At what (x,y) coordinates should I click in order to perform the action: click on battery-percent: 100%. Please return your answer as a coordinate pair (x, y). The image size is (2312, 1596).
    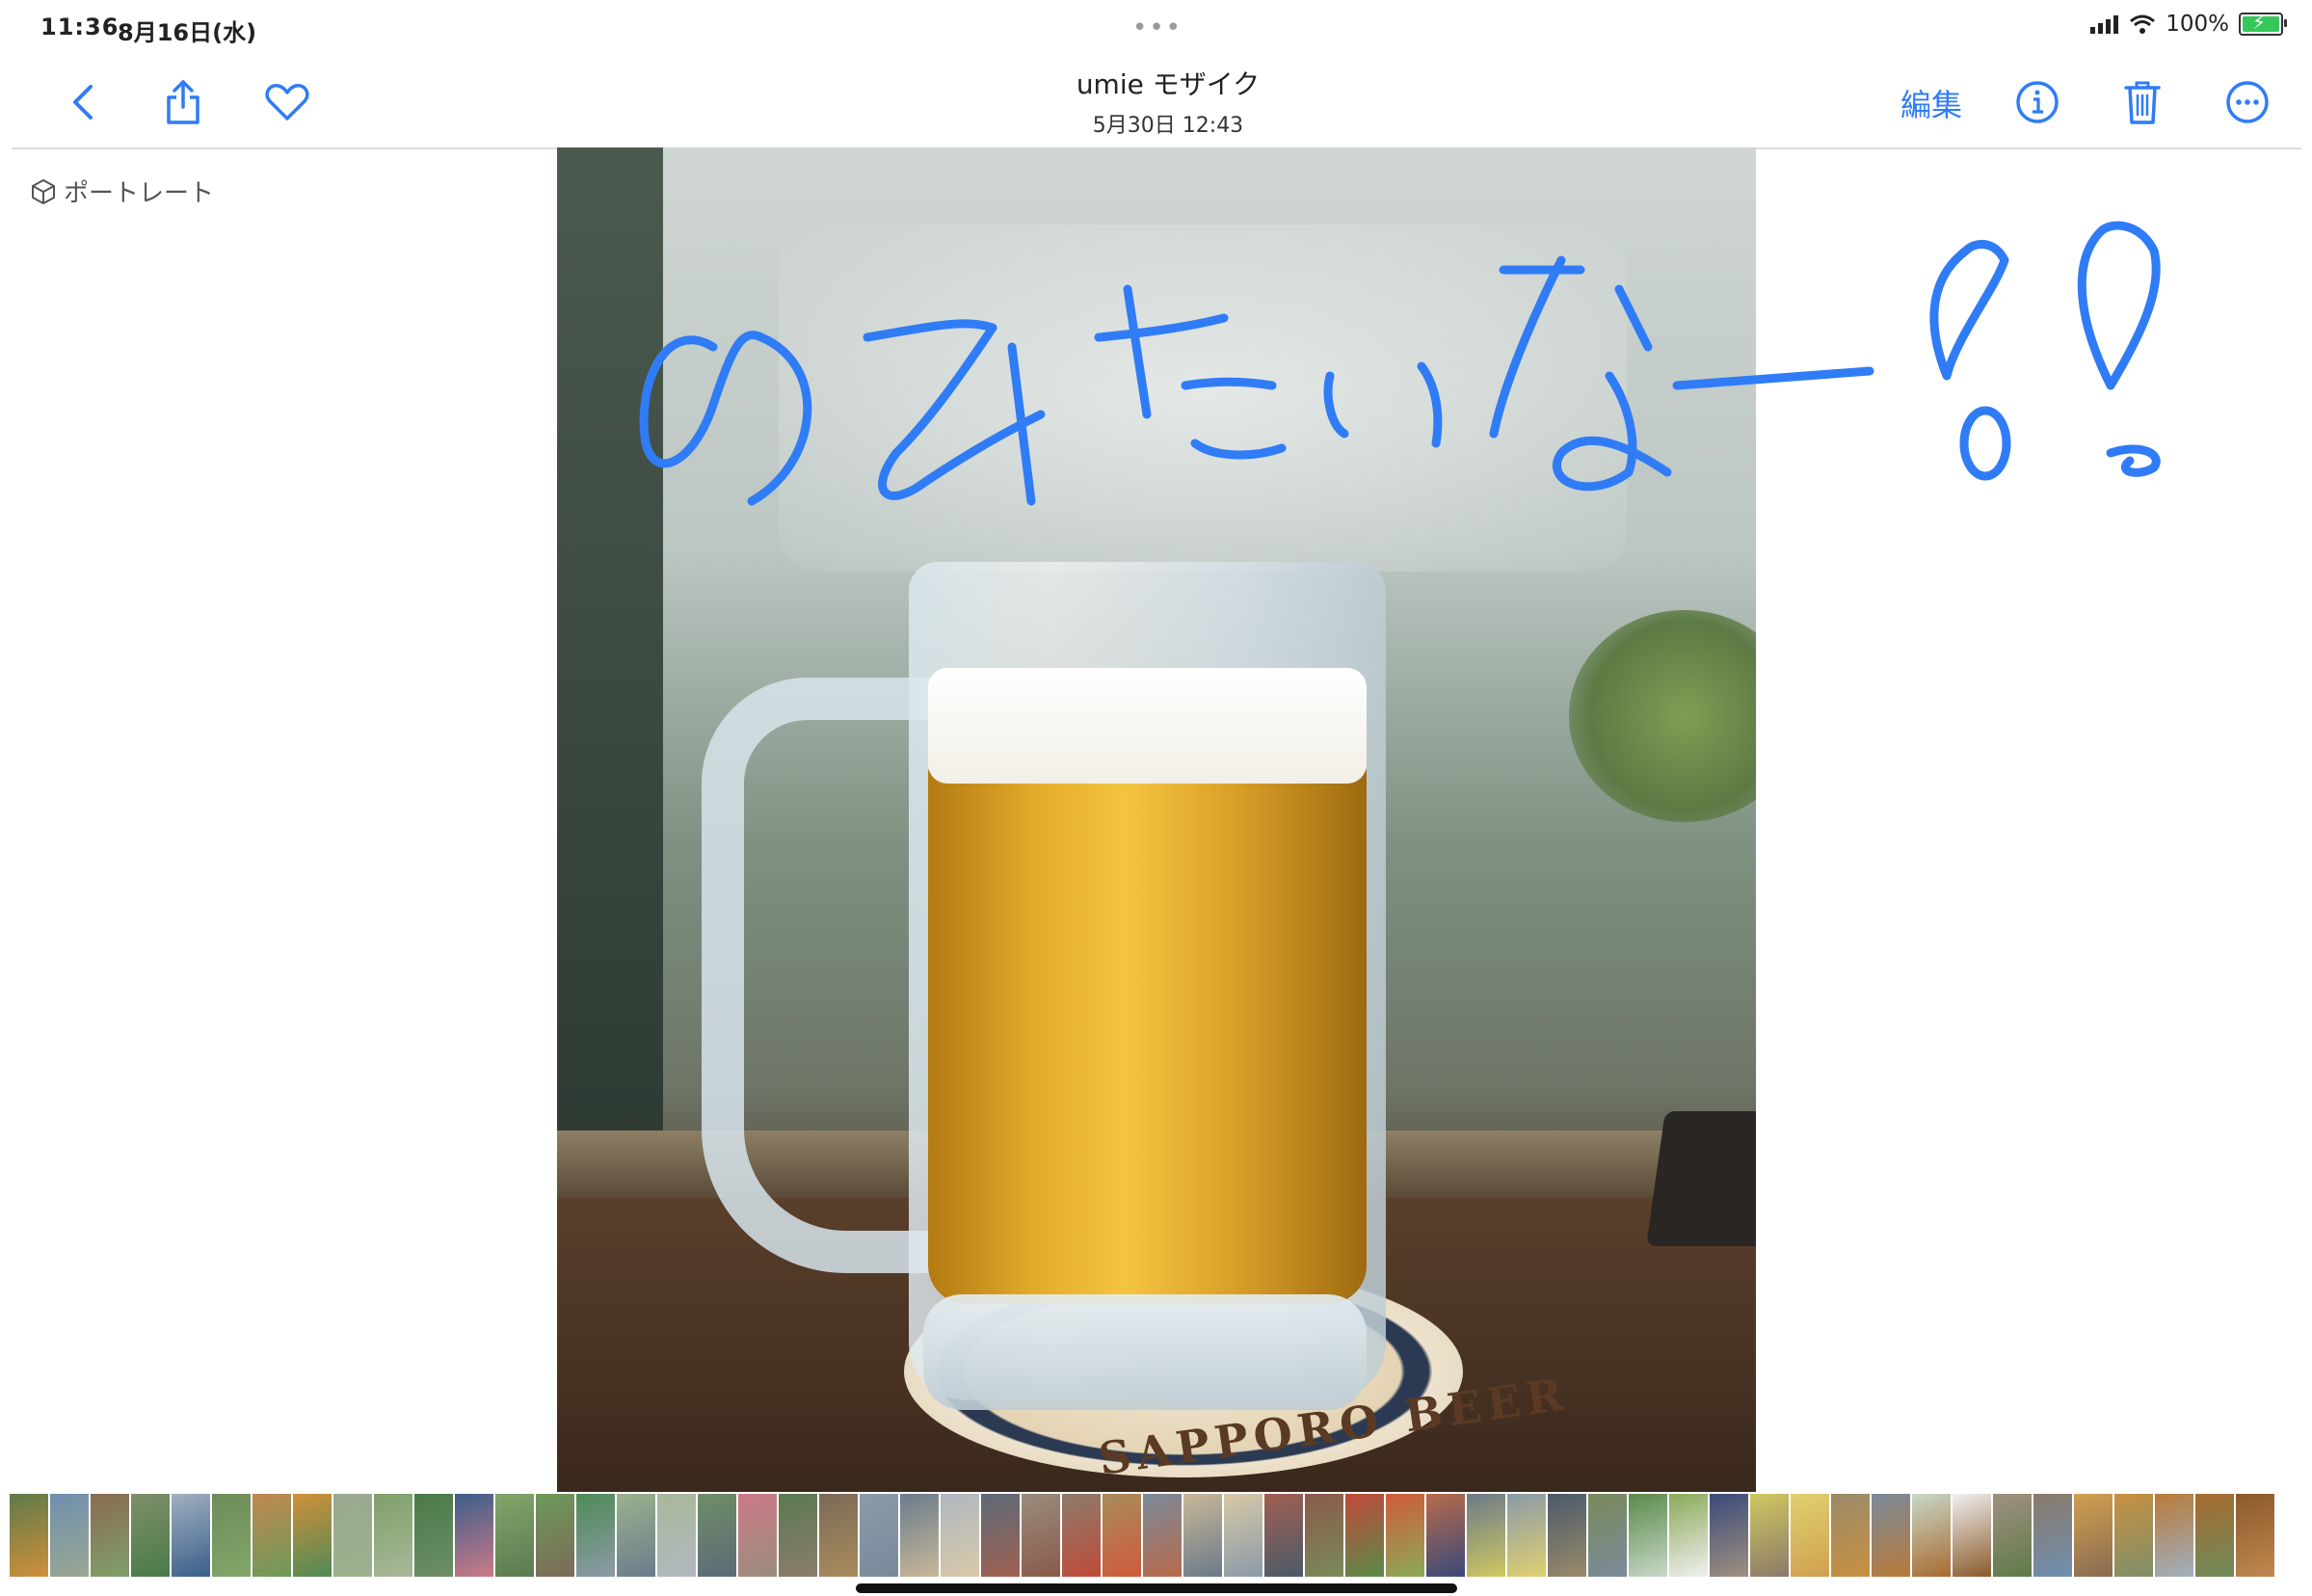
    Looking at the image, I should click on (2197, 24).